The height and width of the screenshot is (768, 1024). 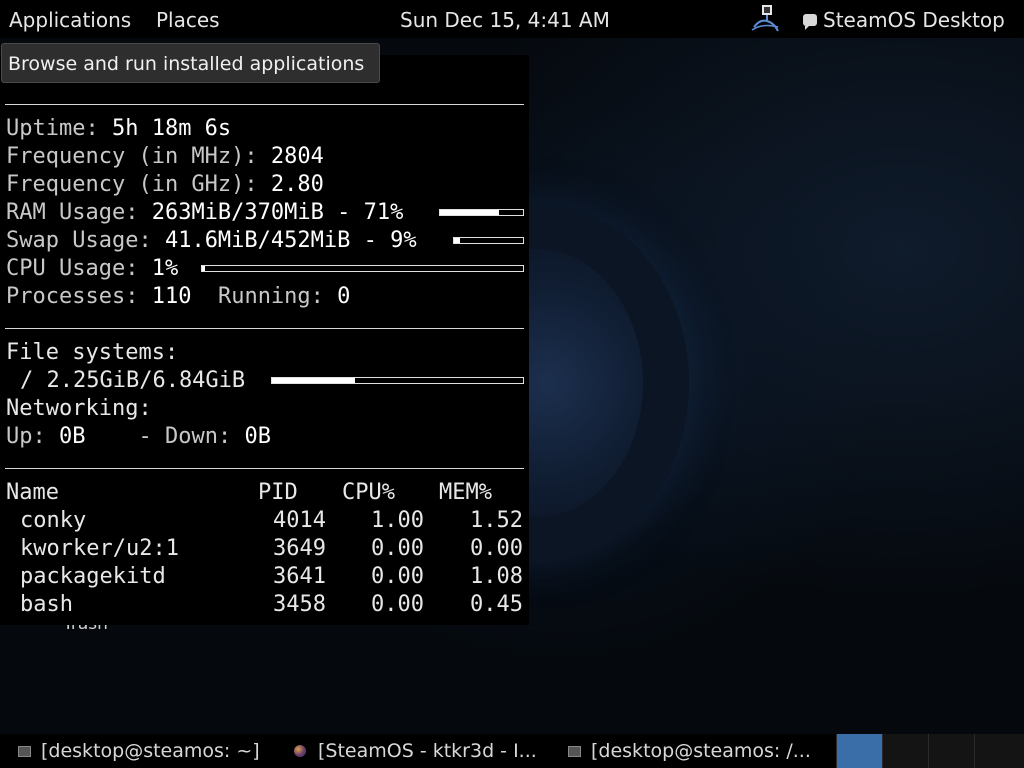 What do you see at coordinates (138, 436) in the screenshot?
I see `network-row: Up: 0B - Down: 0B` at bounding box center [138, 436].